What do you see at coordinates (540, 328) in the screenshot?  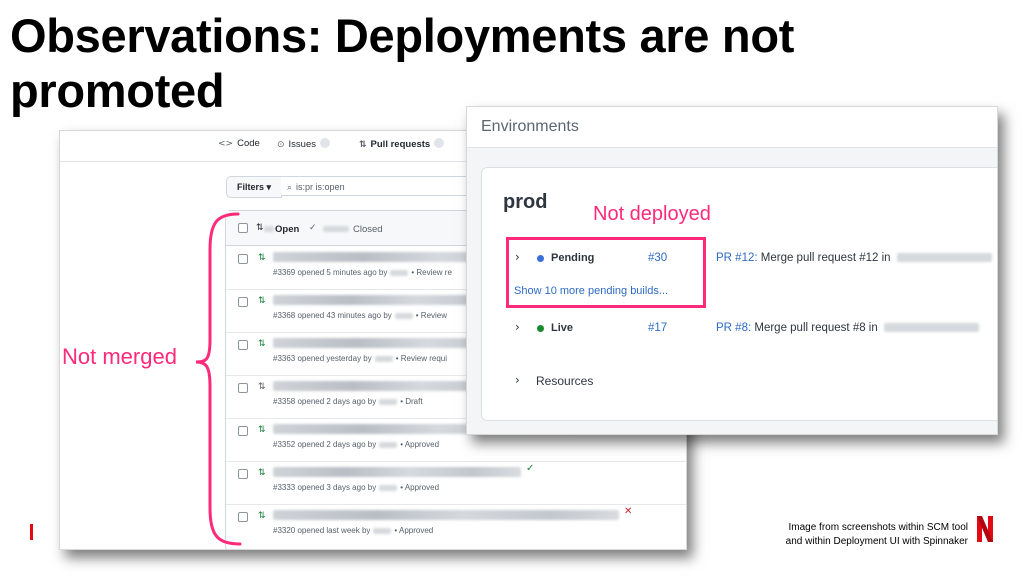 I see `live-status-dot` at bounding box center [540, 328].